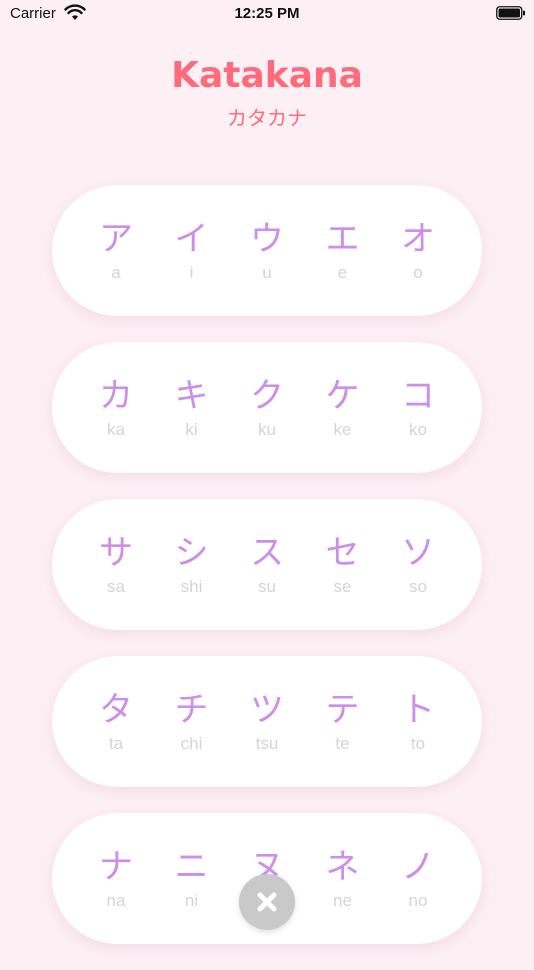 Image resolution: width=534 pixels, height=970 pixels. I want to click on close-button, so click(267, 902).